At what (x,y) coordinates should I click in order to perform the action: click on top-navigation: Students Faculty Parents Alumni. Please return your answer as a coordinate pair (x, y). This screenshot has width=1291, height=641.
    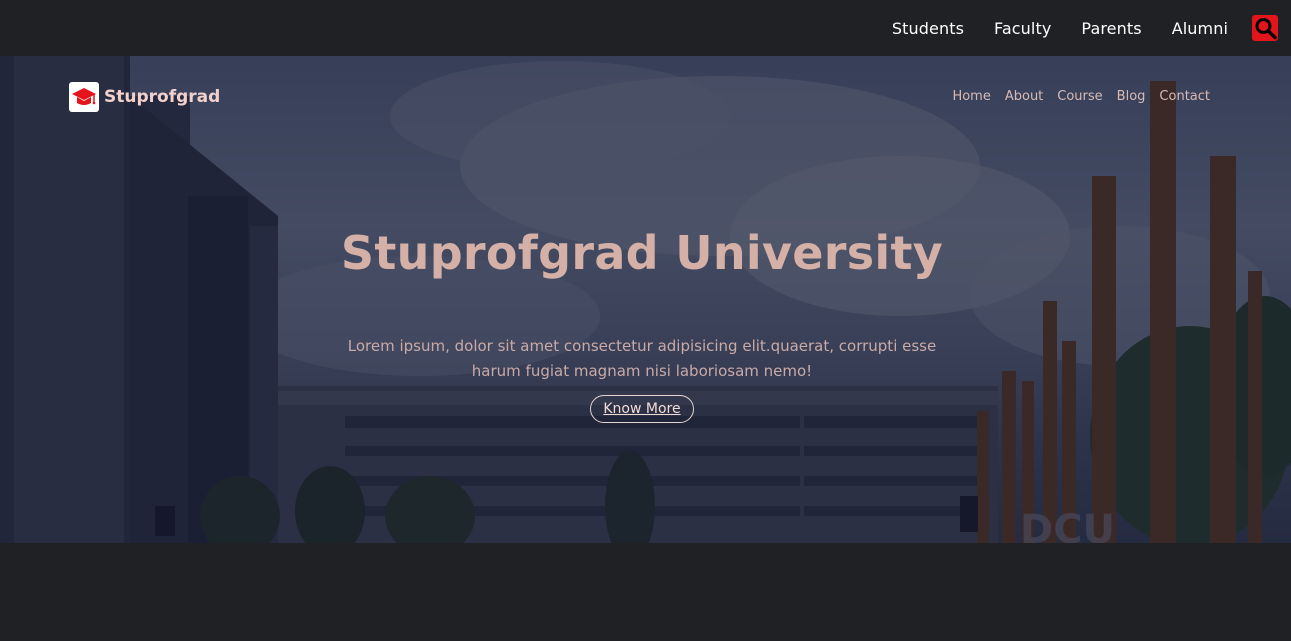
    Looking at the image, I should click on (1091, 28).